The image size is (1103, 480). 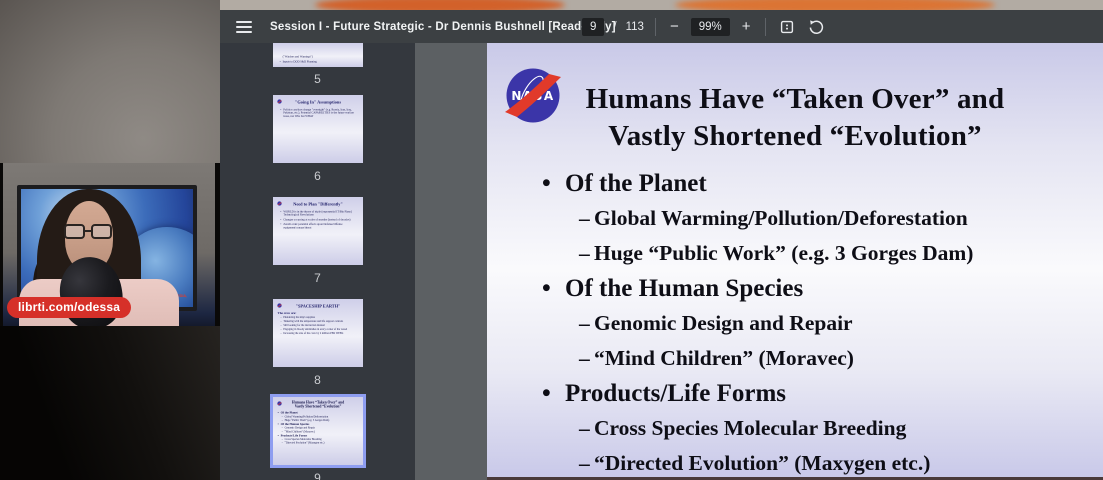 I want to click on presenter-webcam: librti SOCIAL MEDIA, That Matters l, so click(x=109, y=244).